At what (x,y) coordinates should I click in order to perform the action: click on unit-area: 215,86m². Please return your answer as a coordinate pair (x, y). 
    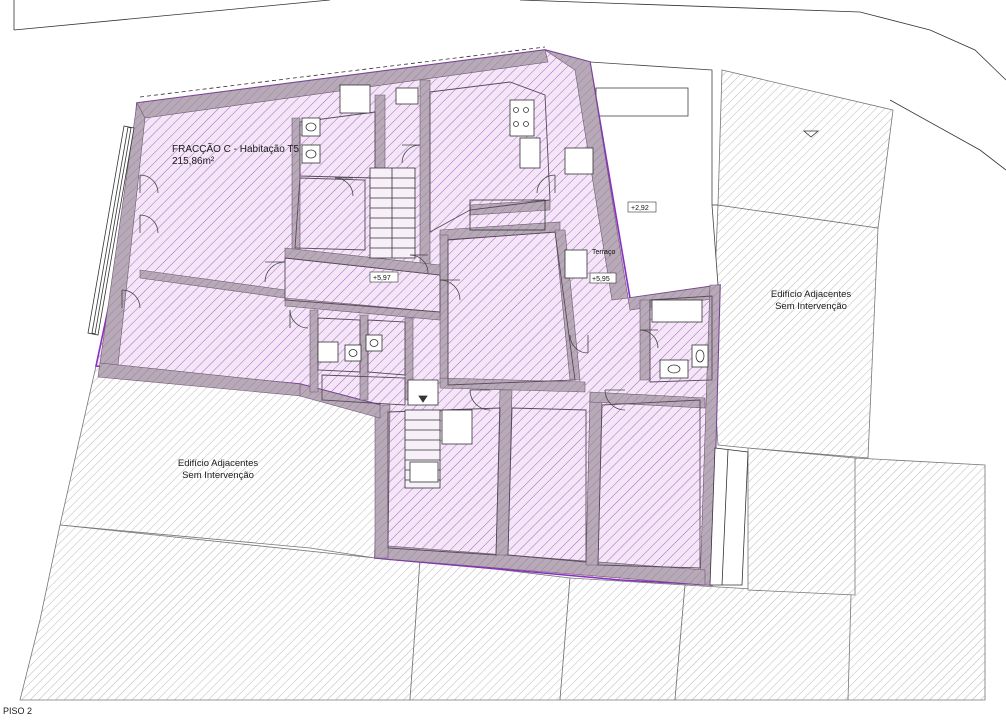
    Looking at the image, I should click on (193, 161).